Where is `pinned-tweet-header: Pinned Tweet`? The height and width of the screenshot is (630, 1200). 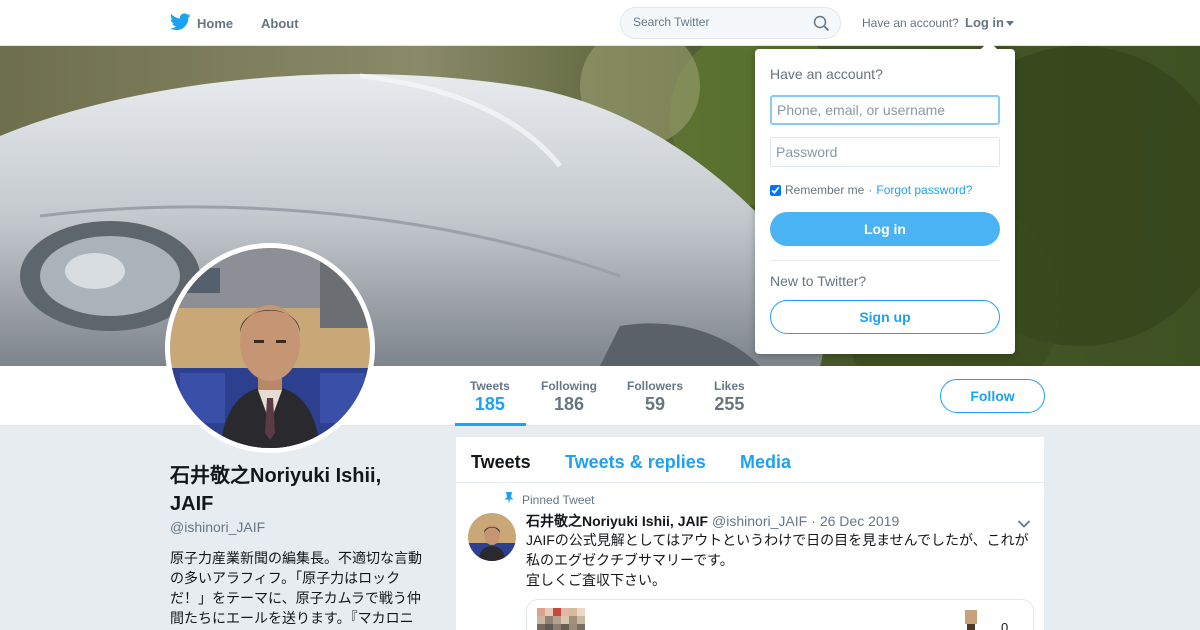 pinned-tweet-header: Pinned Tweet is located at coordinates (549, 499).